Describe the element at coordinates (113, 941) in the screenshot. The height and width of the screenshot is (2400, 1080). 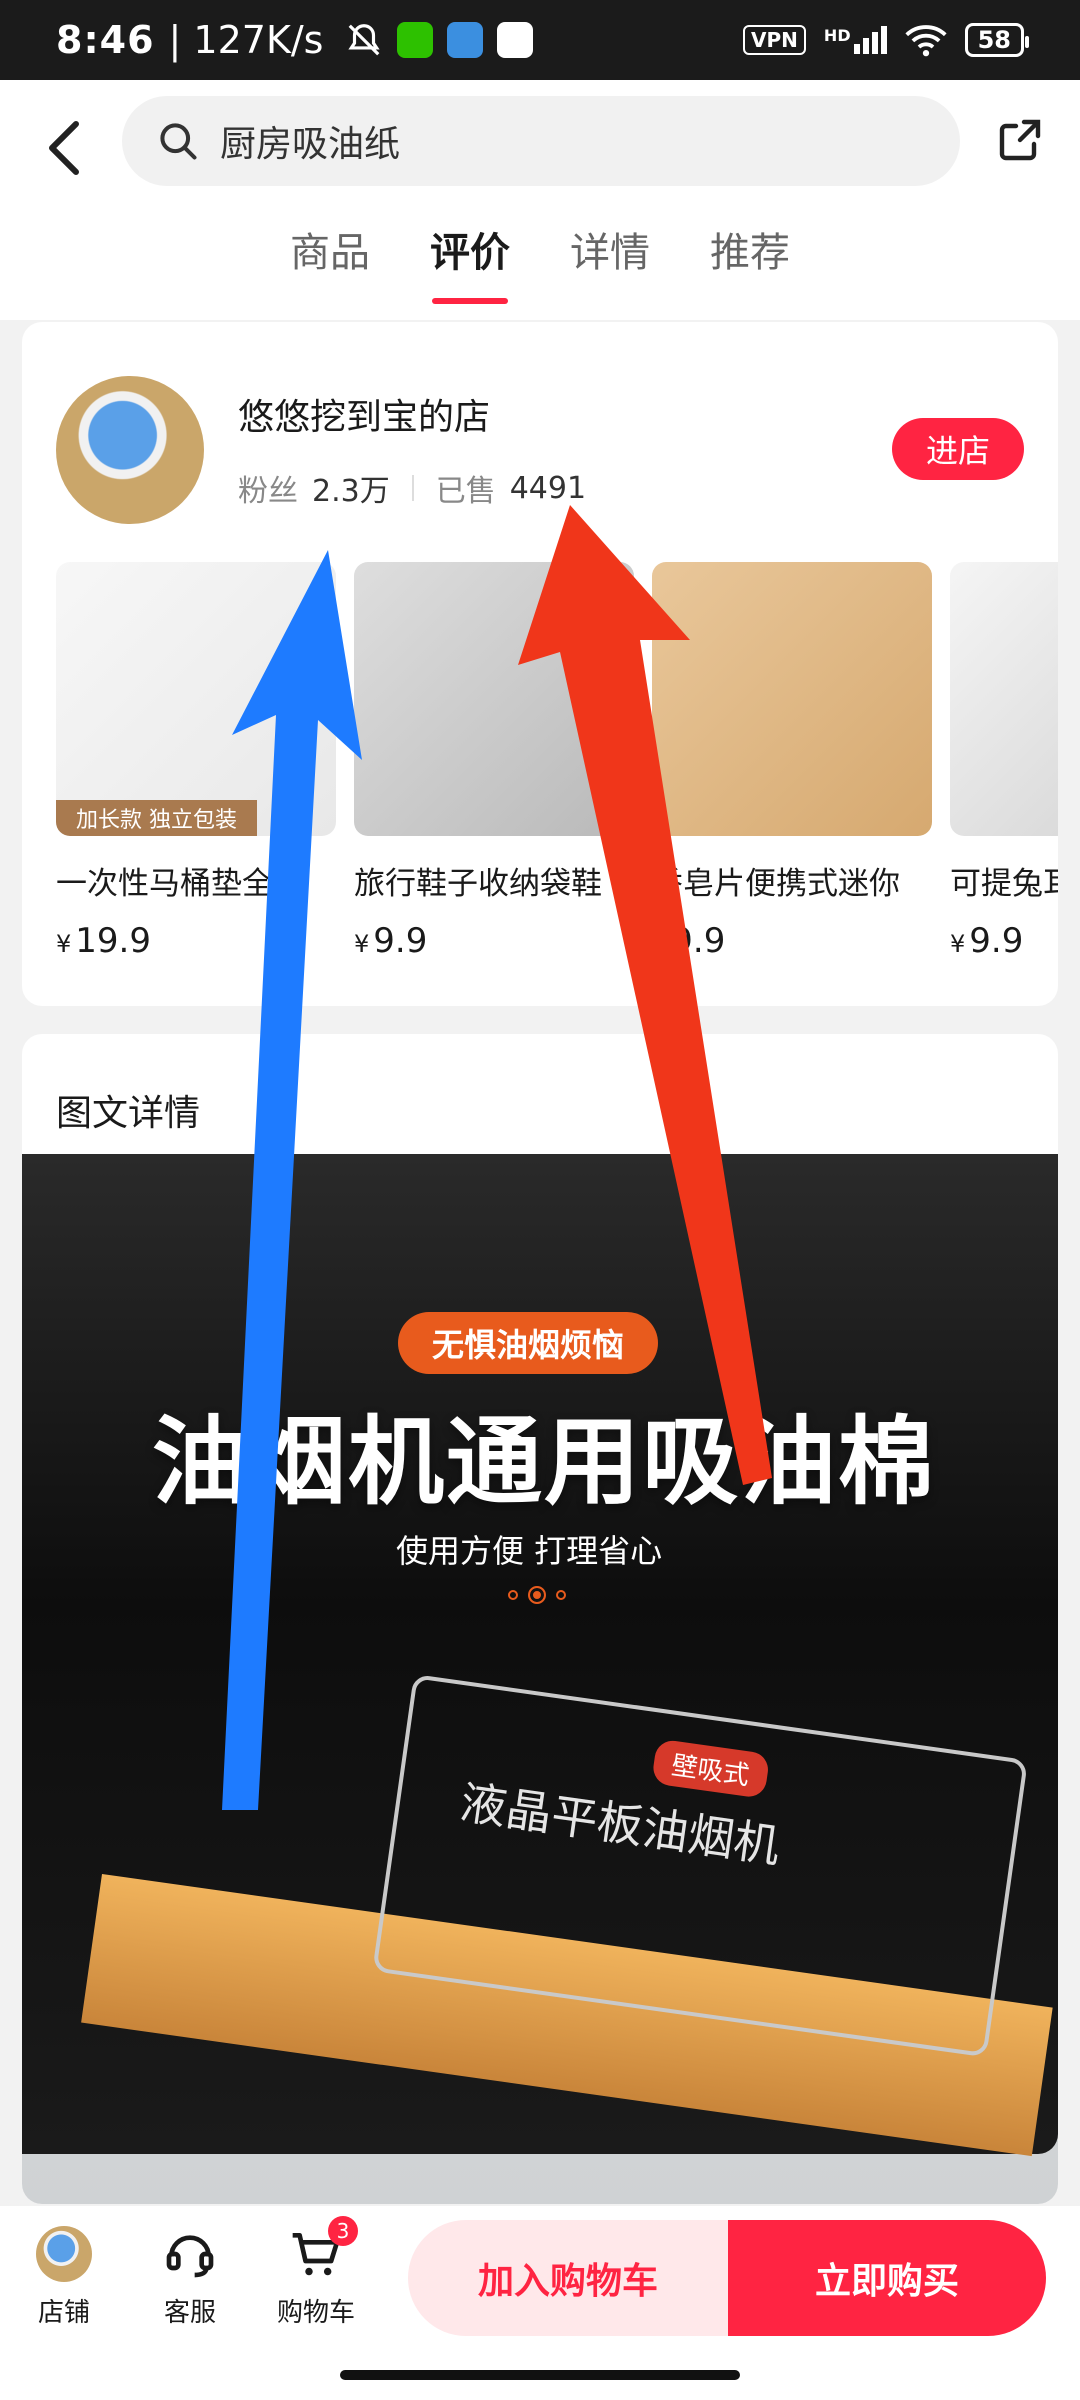
I see `price-value: 19.9` at that location.